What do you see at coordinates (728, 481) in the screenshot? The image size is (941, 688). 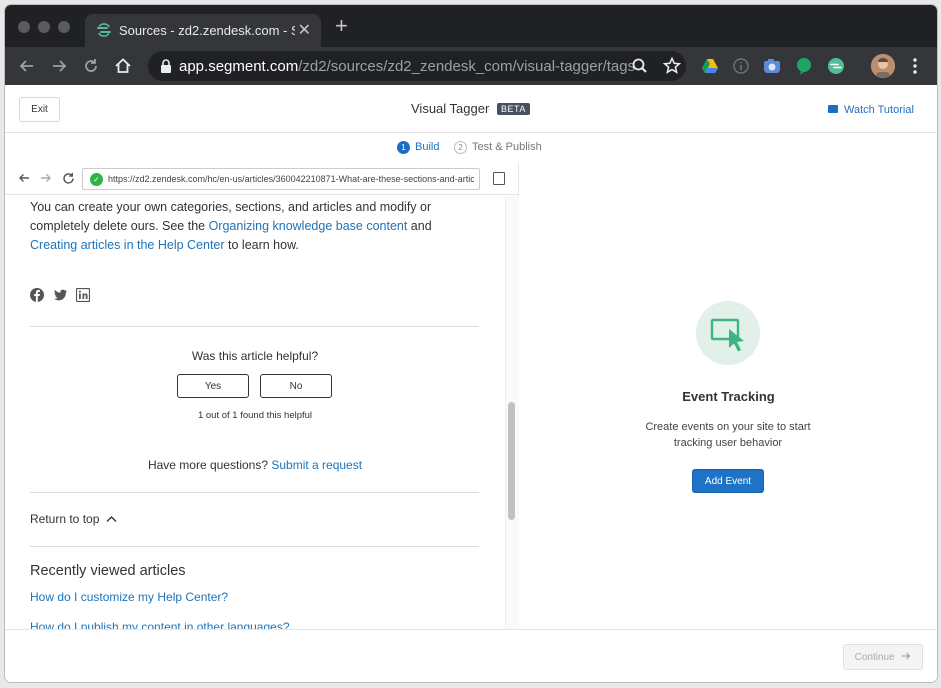 I see `add-event-button: Add Event` at bounding box center [728, 481].